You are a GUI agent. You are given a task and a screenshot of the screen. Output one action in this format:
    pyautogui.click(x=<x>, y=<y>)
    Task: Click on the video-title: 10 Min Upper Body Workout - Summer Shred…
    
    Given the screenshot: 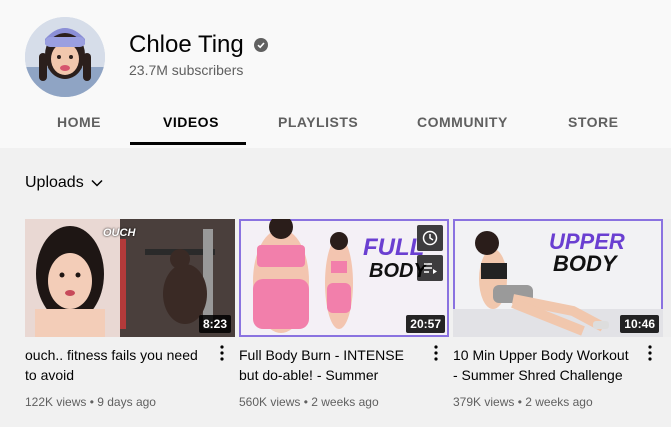 What is the action you would take?
    pyautogui.click(x=543, y=365)
    